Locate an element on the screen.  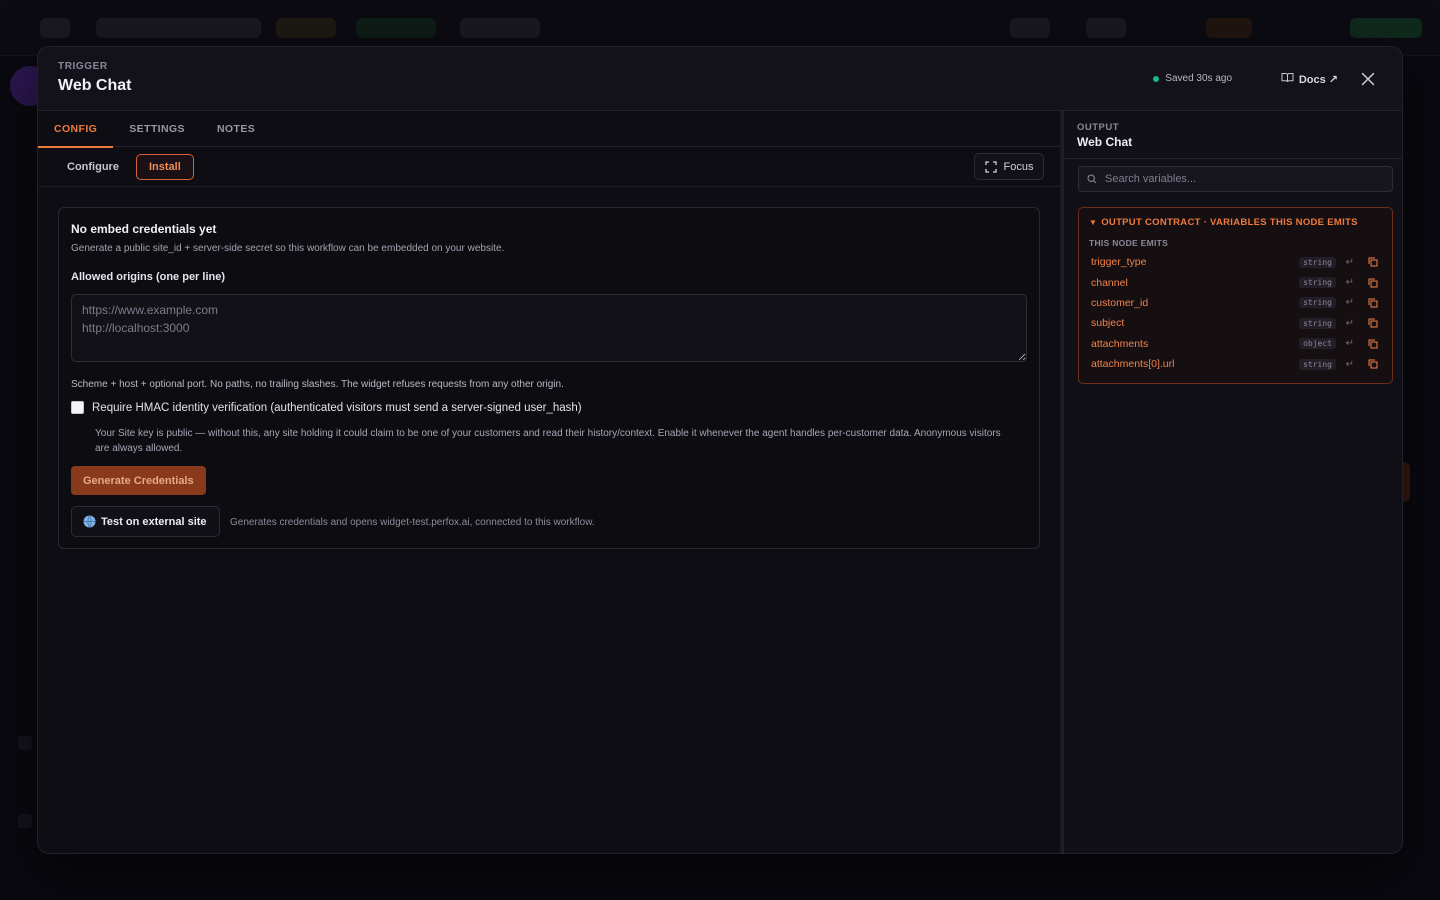
variable-row: trigger_type string ↵ is located at coordinates (1235, 262).